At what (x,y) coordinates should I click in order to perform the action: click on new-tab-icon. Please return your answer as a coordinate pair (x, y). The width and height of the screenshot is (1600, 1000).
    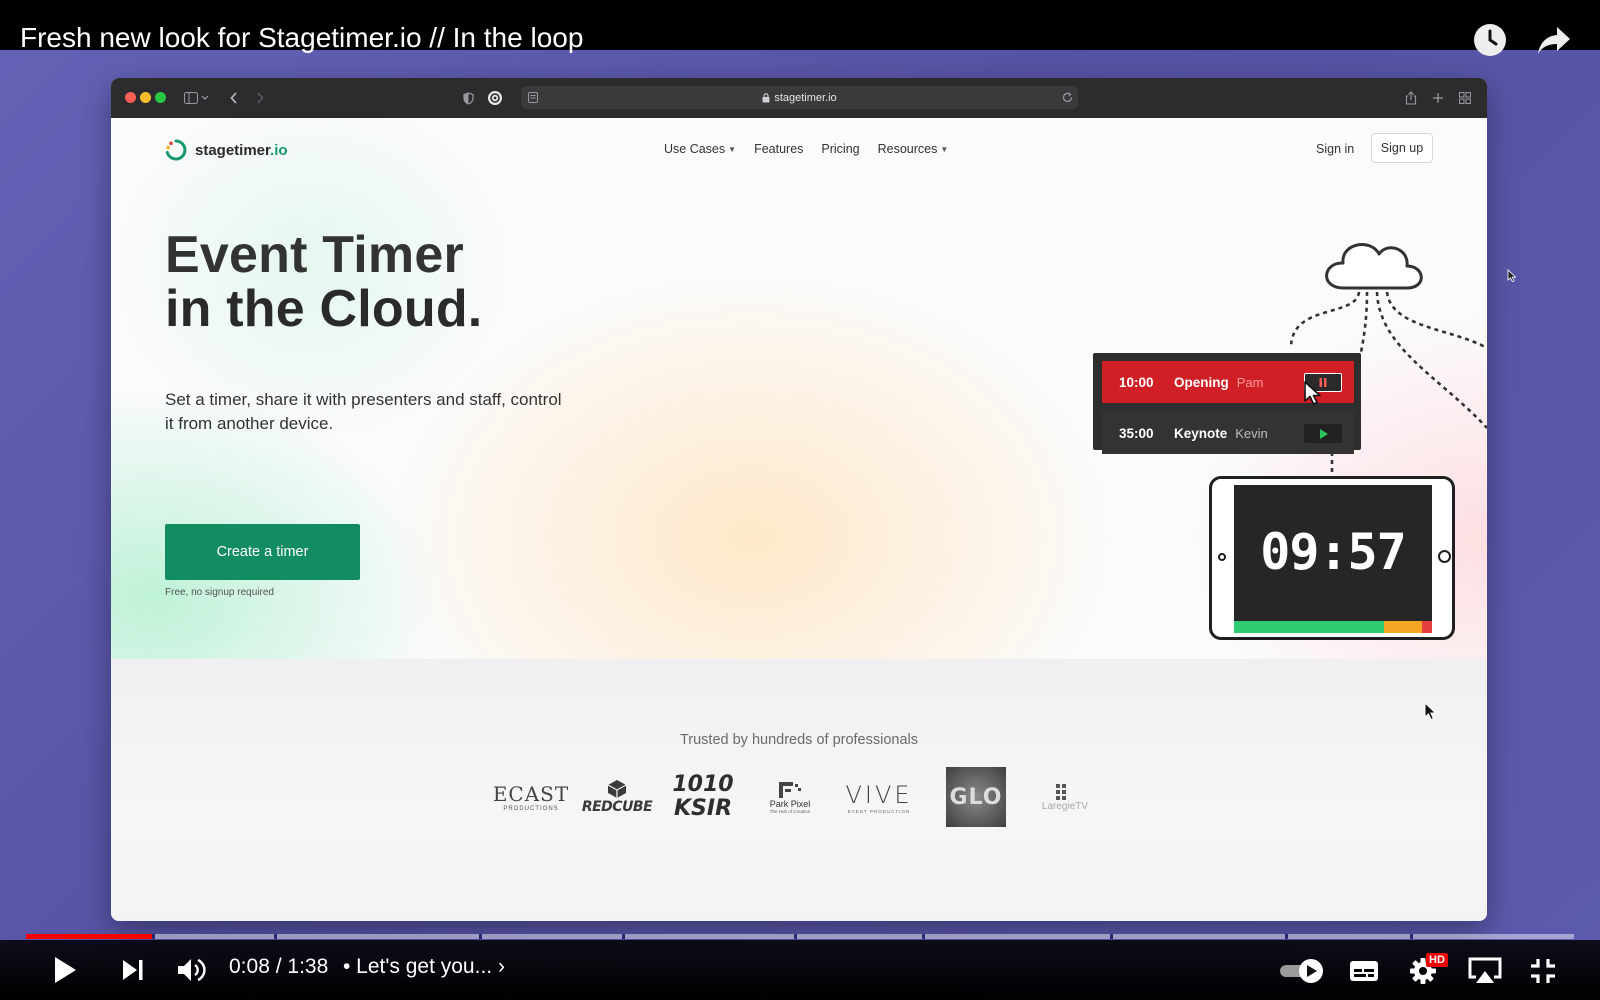
    Looking at the image, I should click on (1438, 98).